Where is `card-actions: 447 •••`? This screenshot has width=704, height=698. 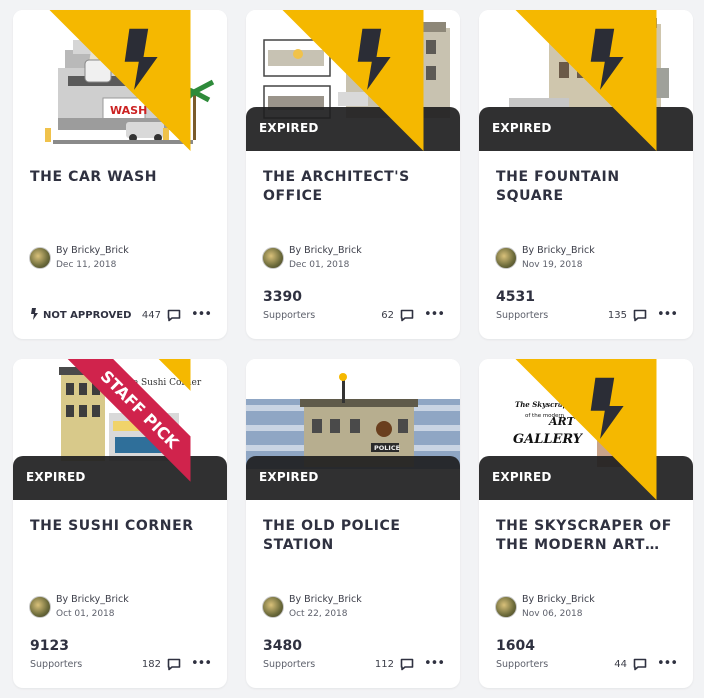 card-actions: 447 ••• is located at coordinates (176, 315).